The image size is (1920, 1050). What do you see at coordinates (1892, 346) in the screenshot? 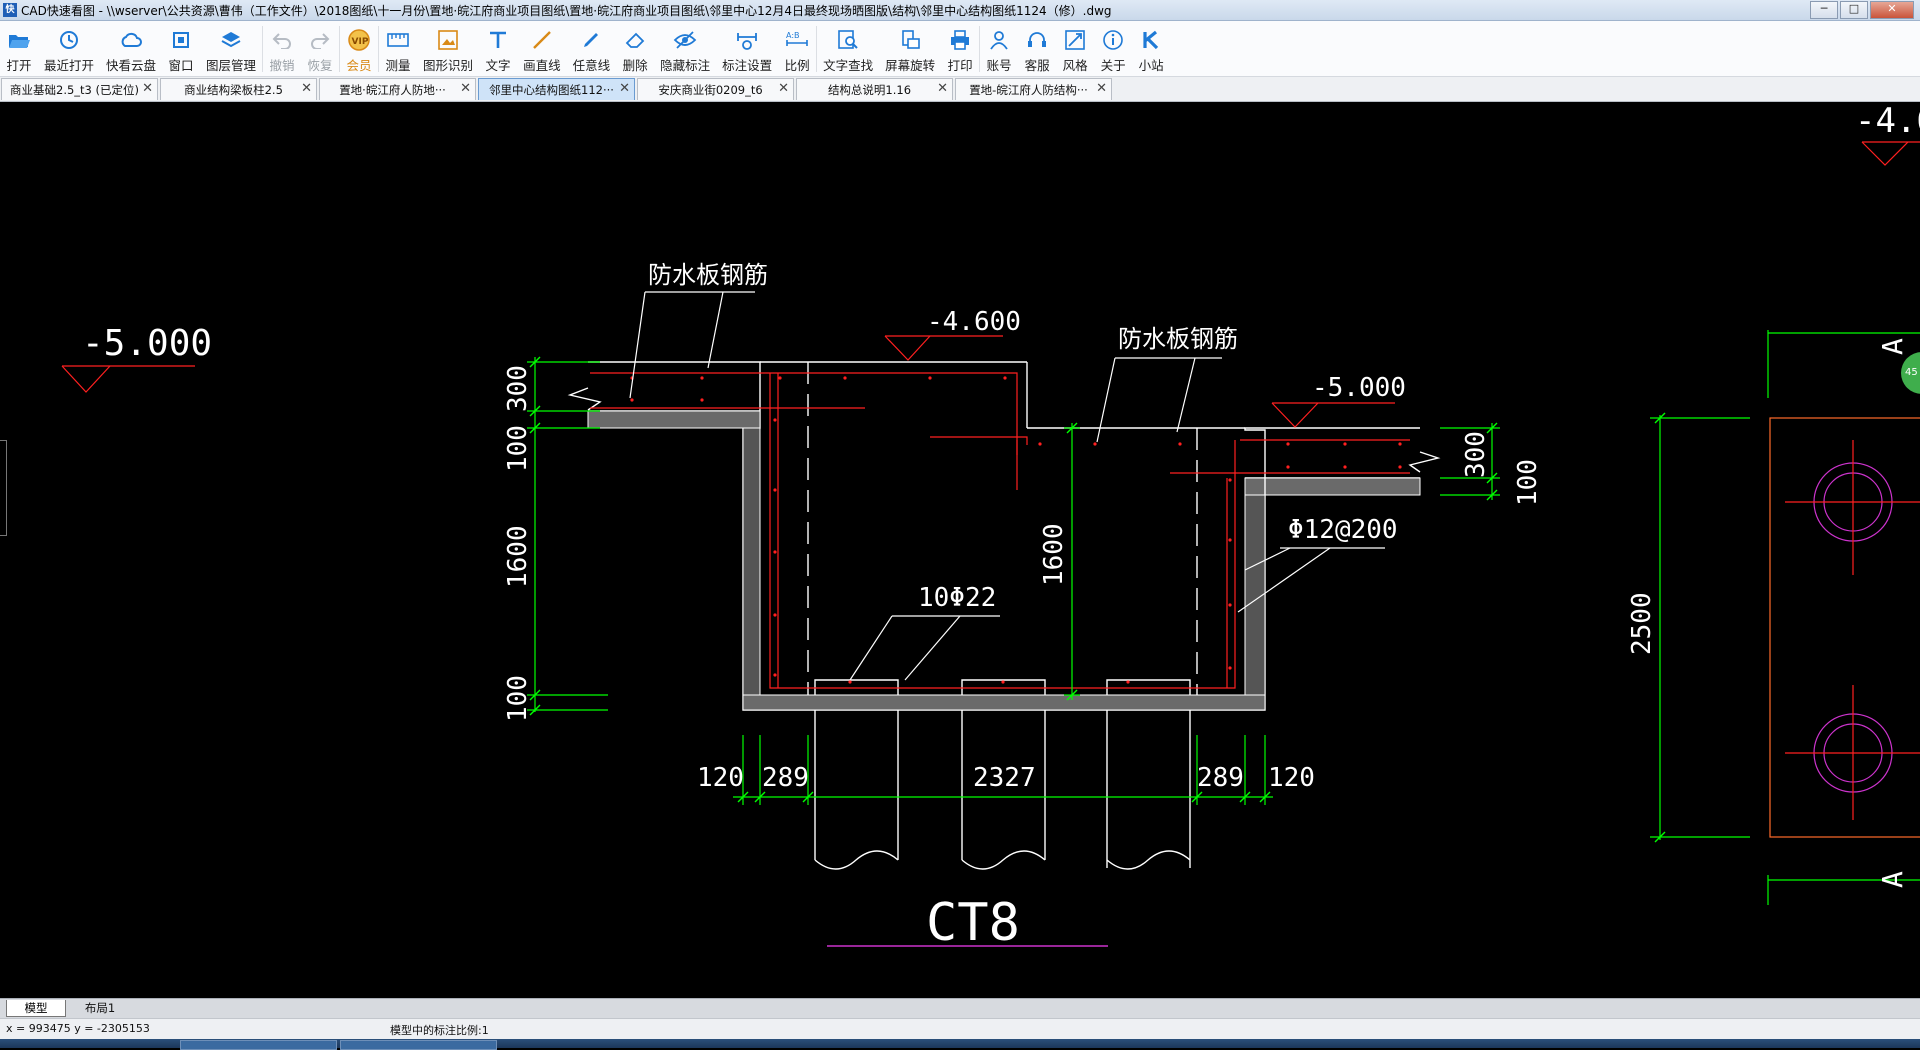
I see `section-a-top: A` at bounding box center [1892, 346].